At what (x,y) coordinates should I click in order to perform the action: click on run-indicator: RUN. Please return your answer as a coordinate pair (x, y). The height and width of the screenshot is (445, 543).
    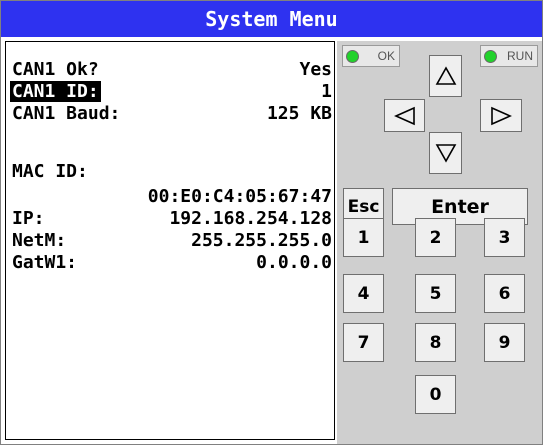
    Looking at the image, I should click on (509, 56).